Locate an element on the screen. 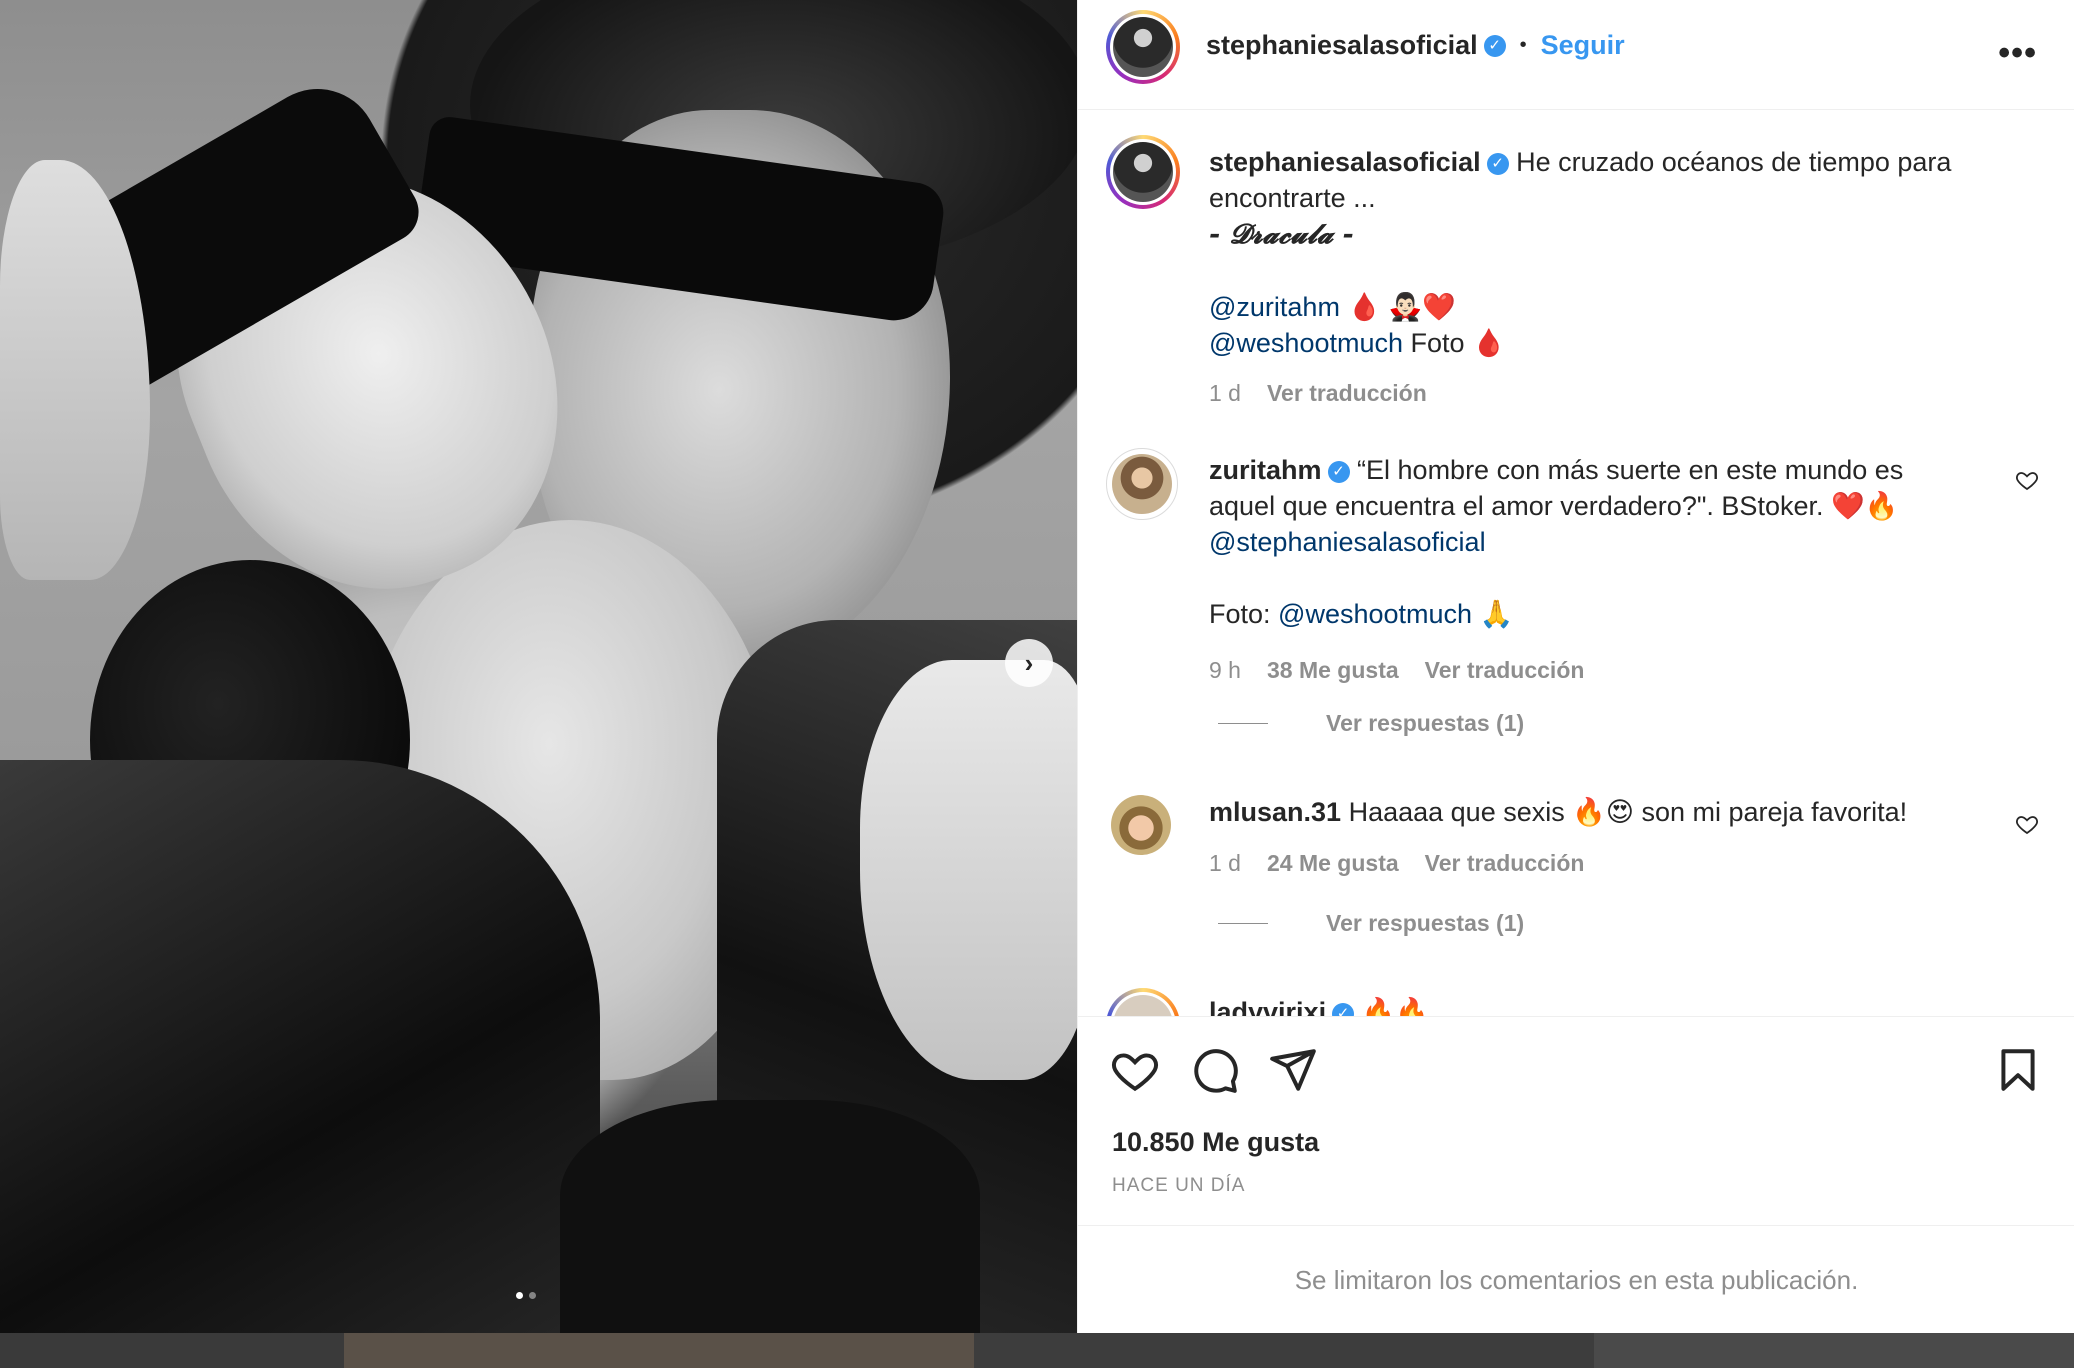 The width and height of the screenshot is (2074, 1368). heart-icon is located at coordinates (1135, 1070).